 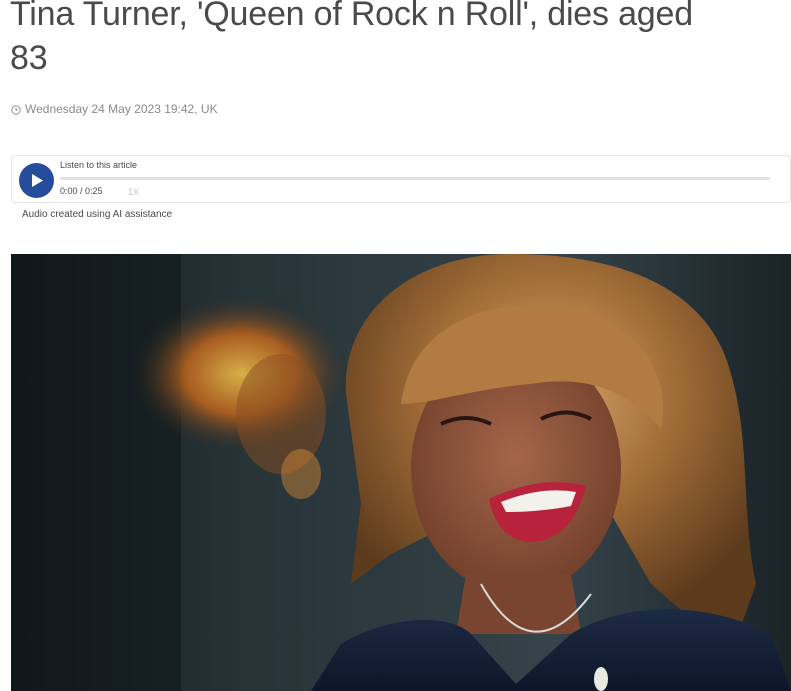 I want to click on play-icon, so click(x=37, y=180).